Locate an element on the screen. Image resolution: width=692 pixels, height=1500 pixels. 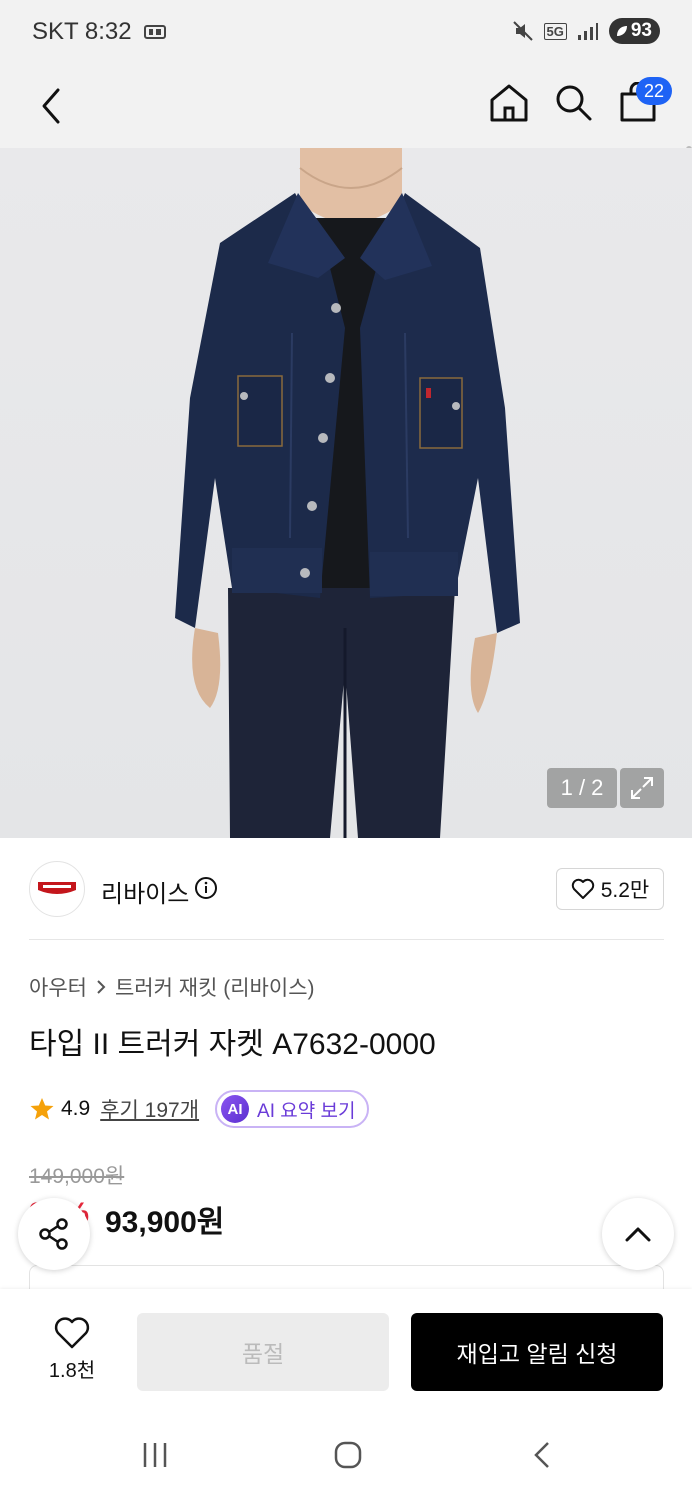
ai-summary-label: AI 요약 보기 is located at coordinates (306, 1111).